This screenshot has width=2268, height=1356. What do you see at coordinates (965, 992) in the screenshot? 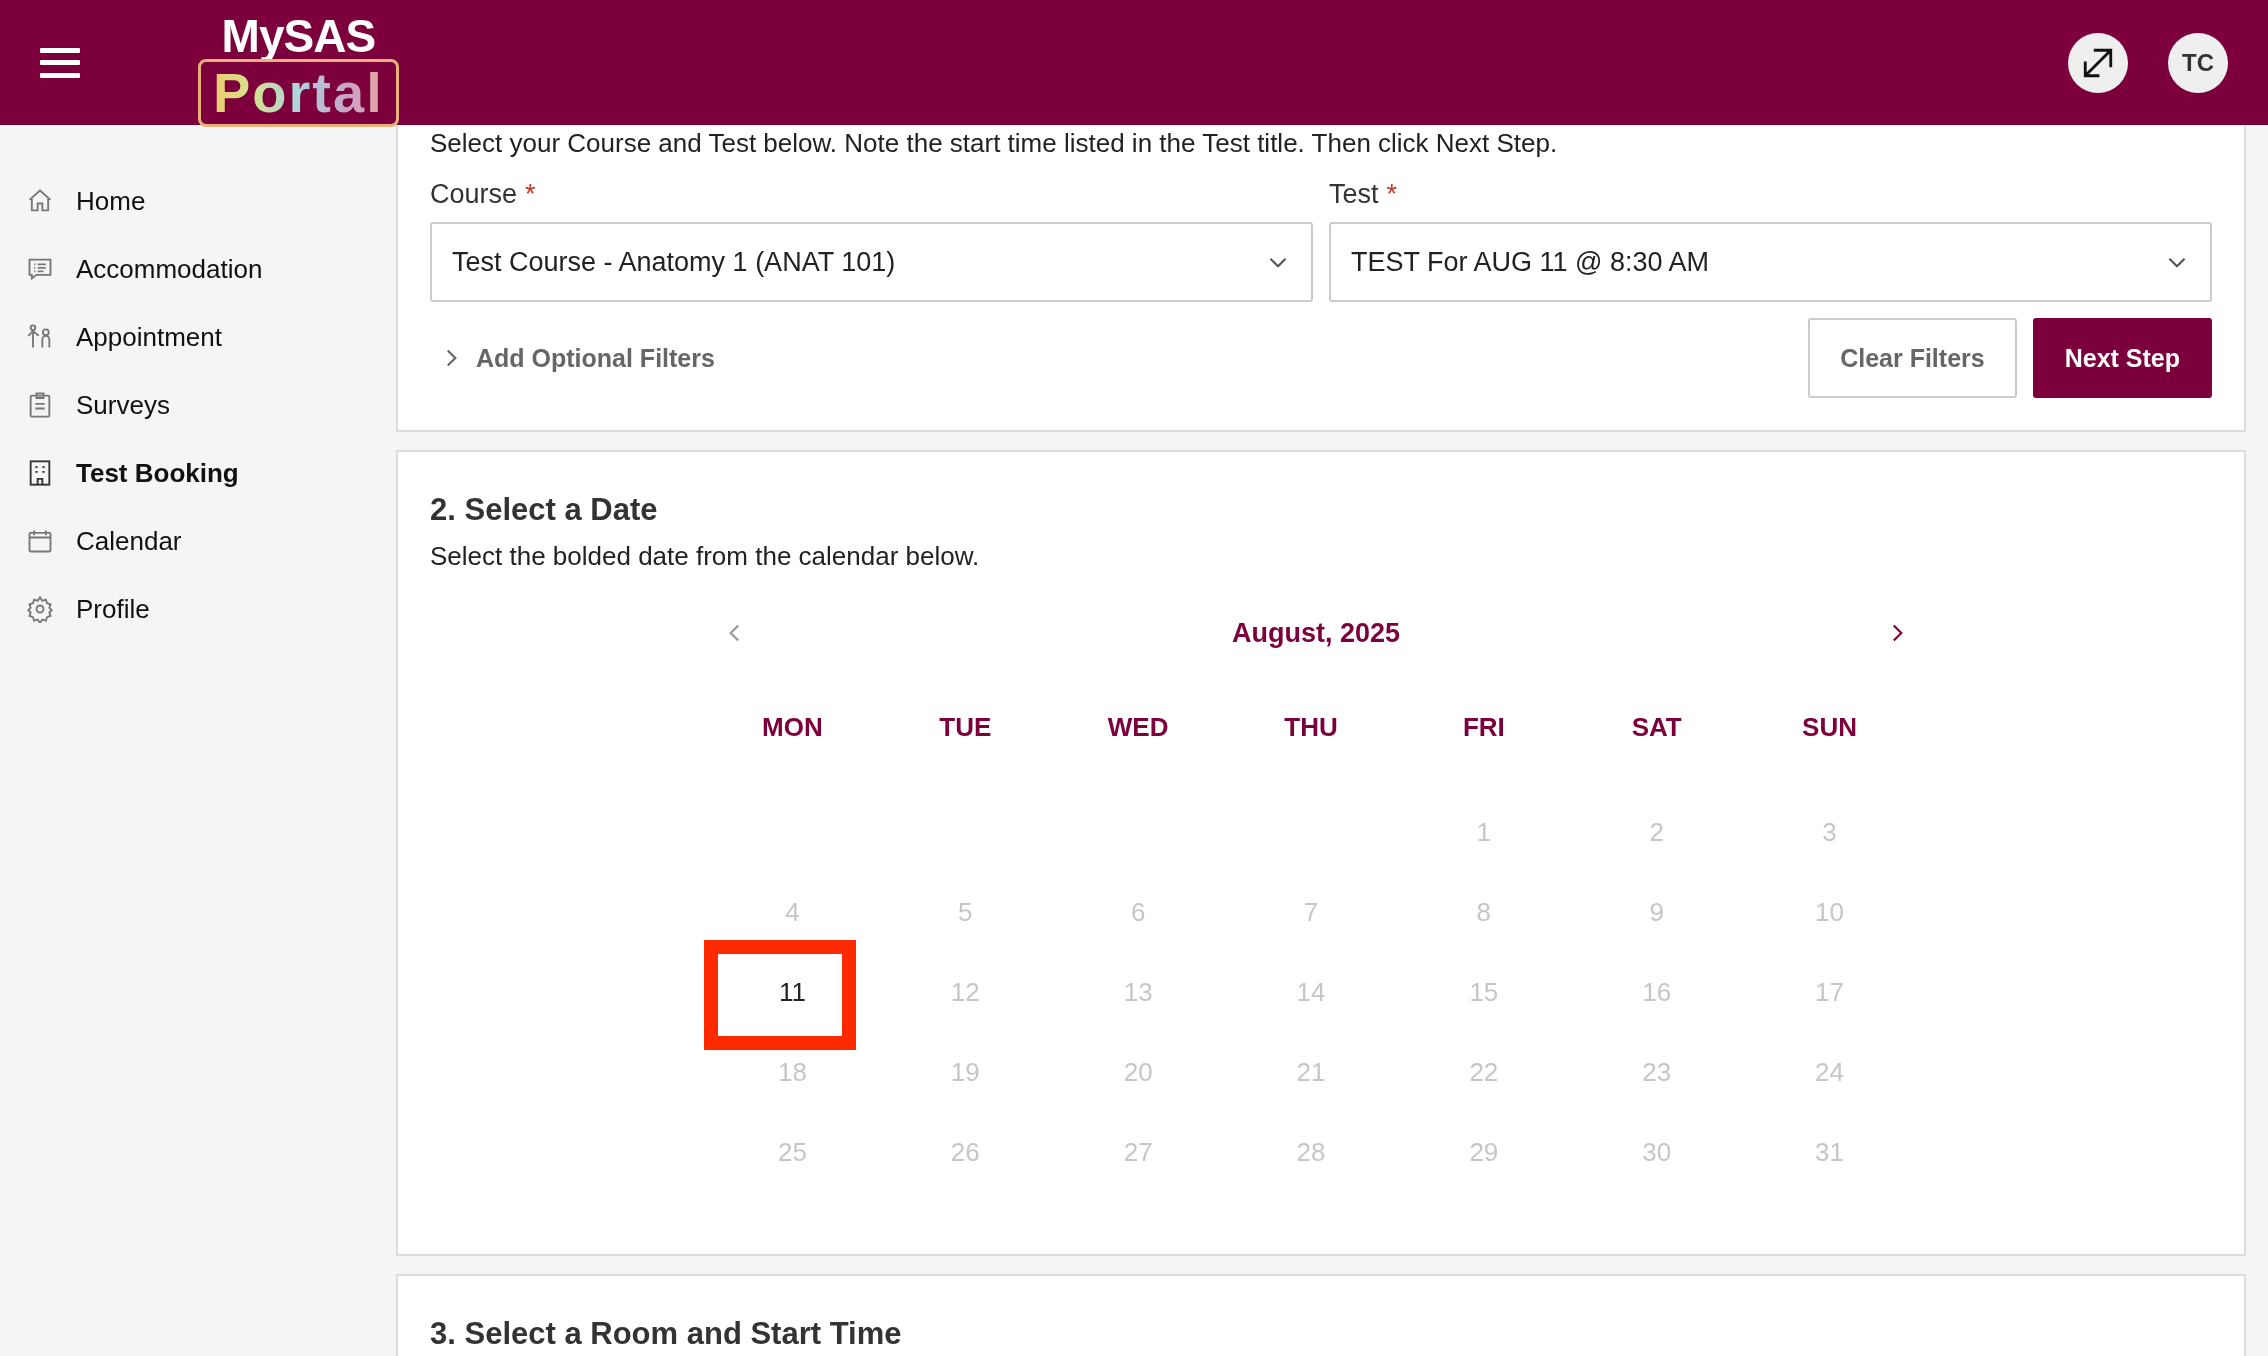
I see `calendar-day: 12` at bounding box center [965, 992].